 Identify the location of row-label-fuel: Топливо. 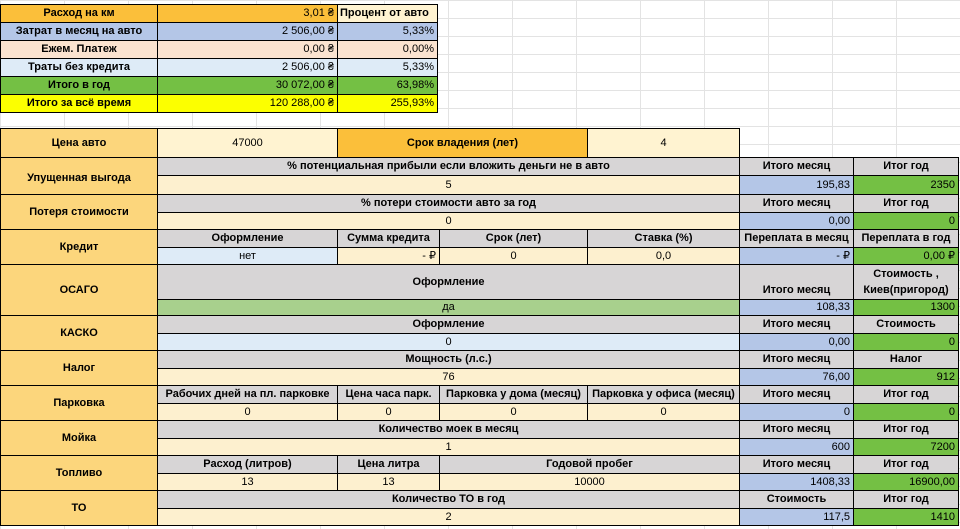
(79, 473).